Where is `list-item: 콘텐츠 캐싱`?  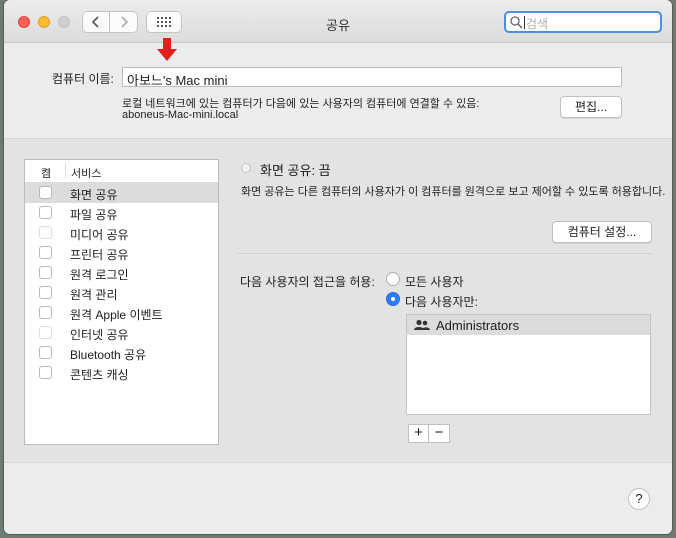
list-item: 콘텐츠 캐싱 is located at coordinates (121, 373).